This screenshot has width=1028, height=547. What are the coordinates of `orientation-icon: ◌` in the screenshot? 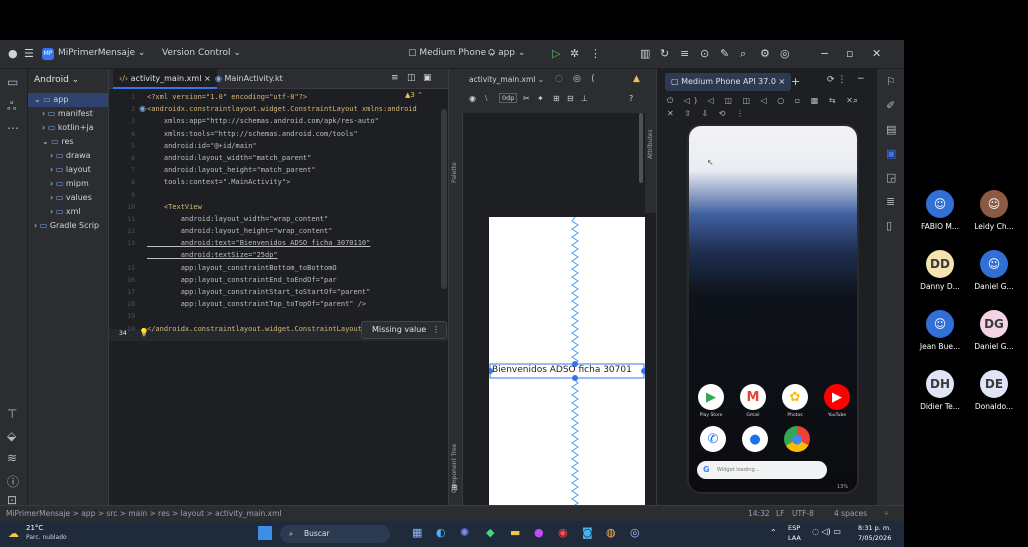 It's located at (559, 79).